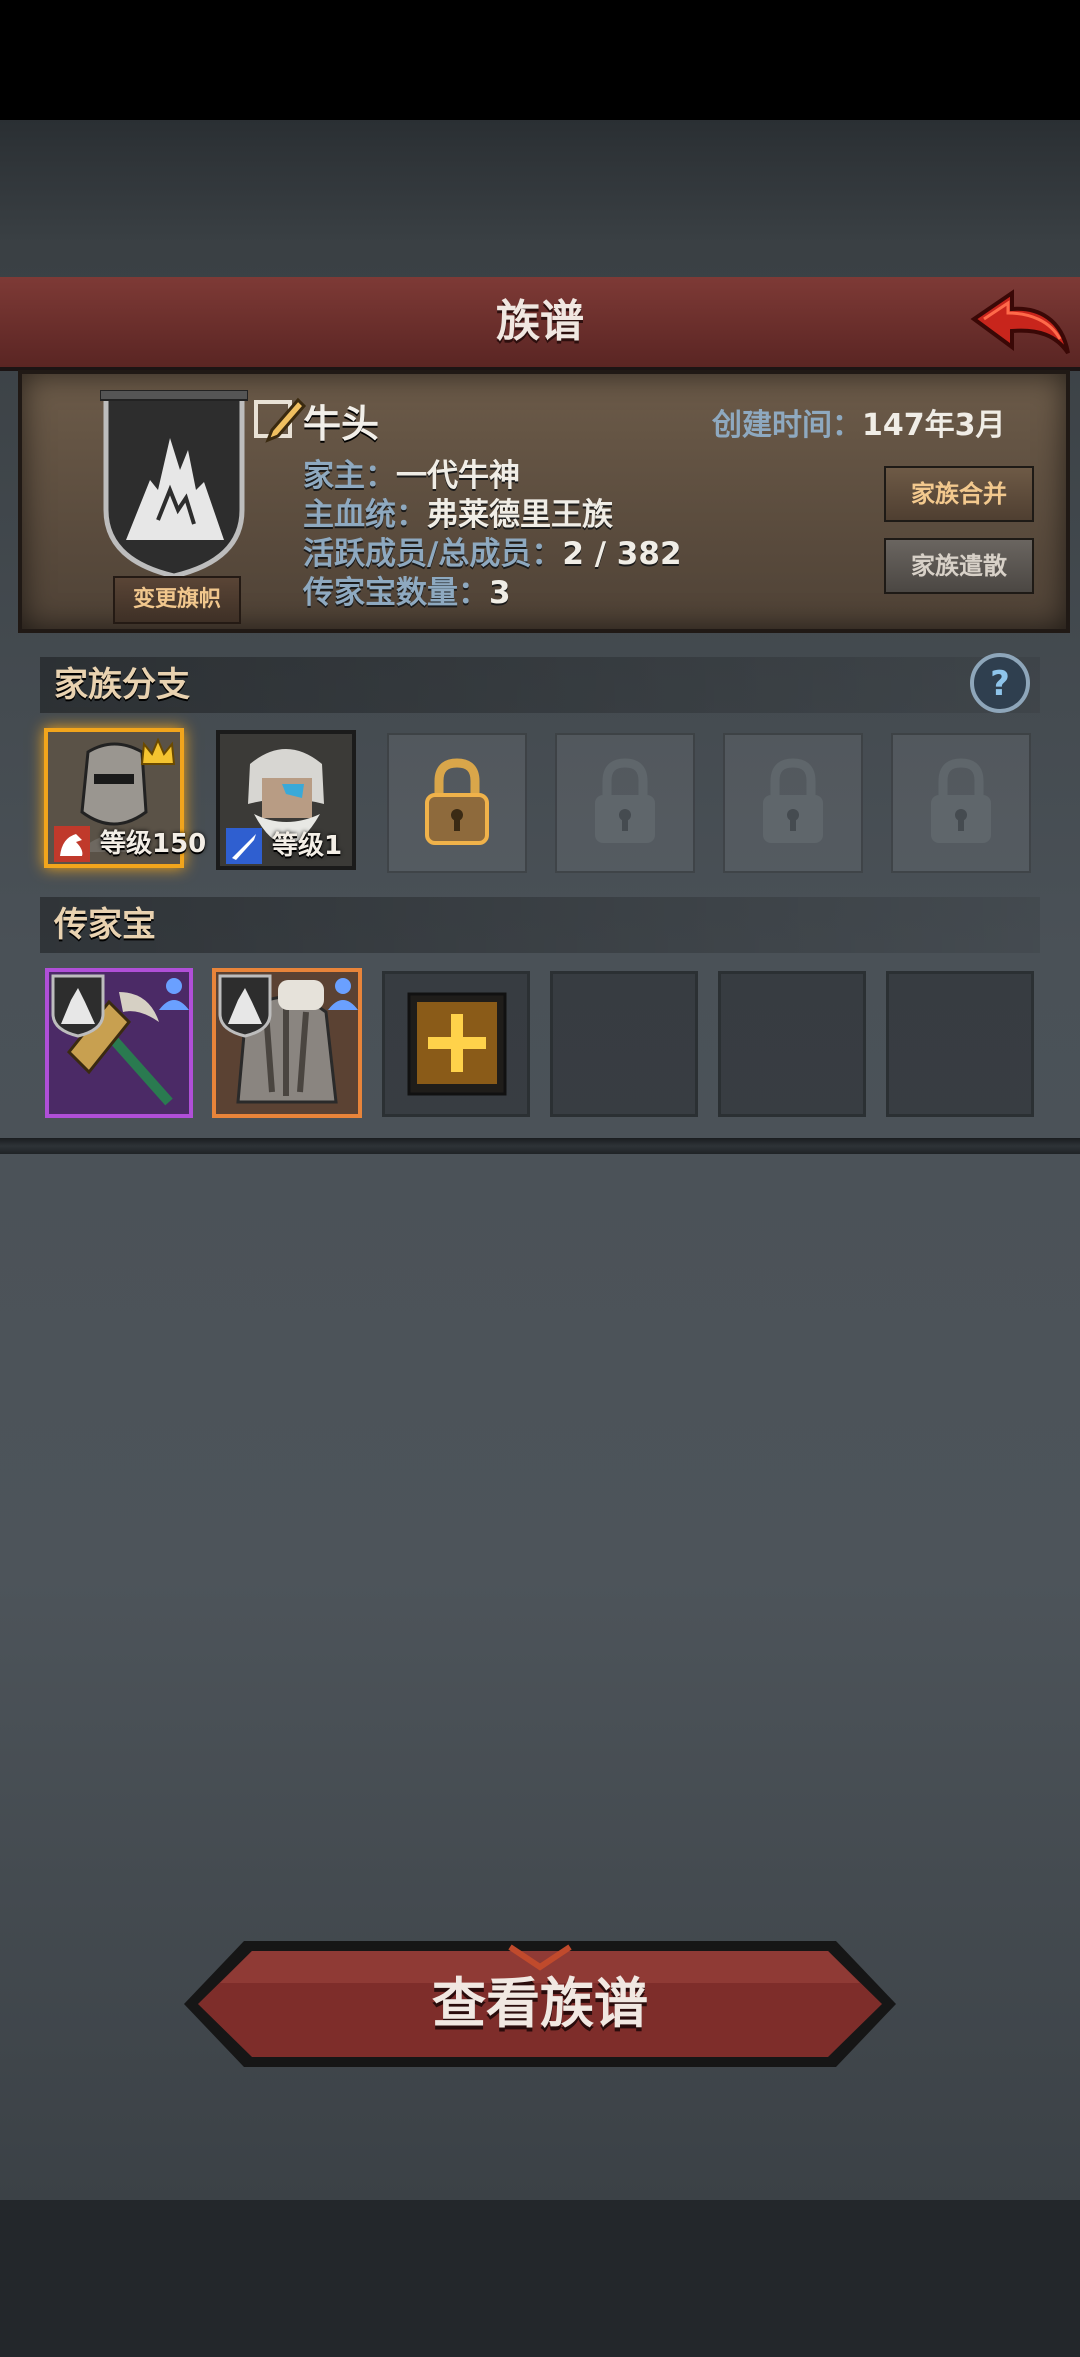 This screenshot has height=2357, width=1080. What do you see at coordinates (959, 566) in the screenshot?
I see `disband-family-button: 家族遣散` at bounding box center [959, 566].